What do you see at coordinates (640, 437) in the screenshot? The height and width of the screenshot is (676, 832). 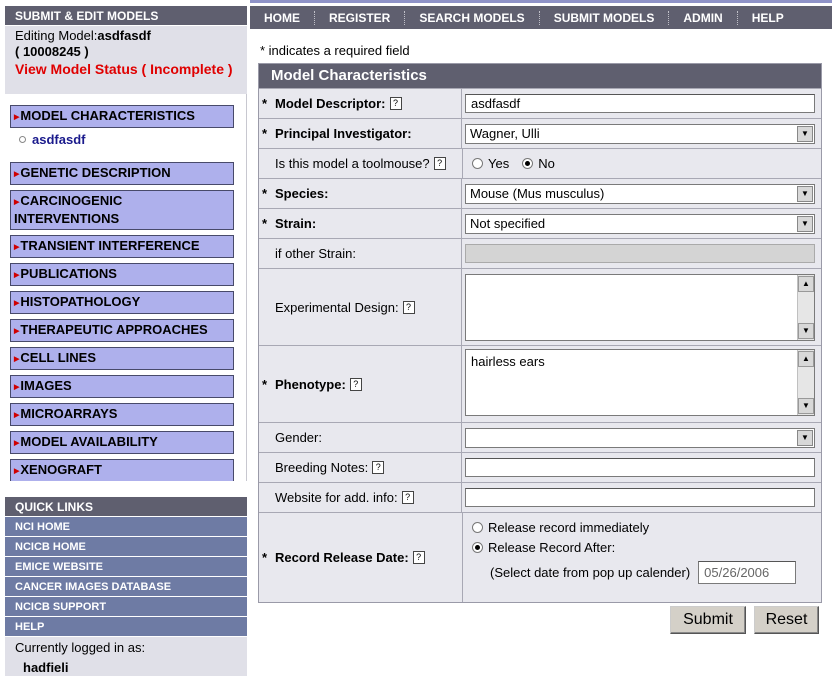 I see `gender-select: ▼` at bounding box center [640, 437].